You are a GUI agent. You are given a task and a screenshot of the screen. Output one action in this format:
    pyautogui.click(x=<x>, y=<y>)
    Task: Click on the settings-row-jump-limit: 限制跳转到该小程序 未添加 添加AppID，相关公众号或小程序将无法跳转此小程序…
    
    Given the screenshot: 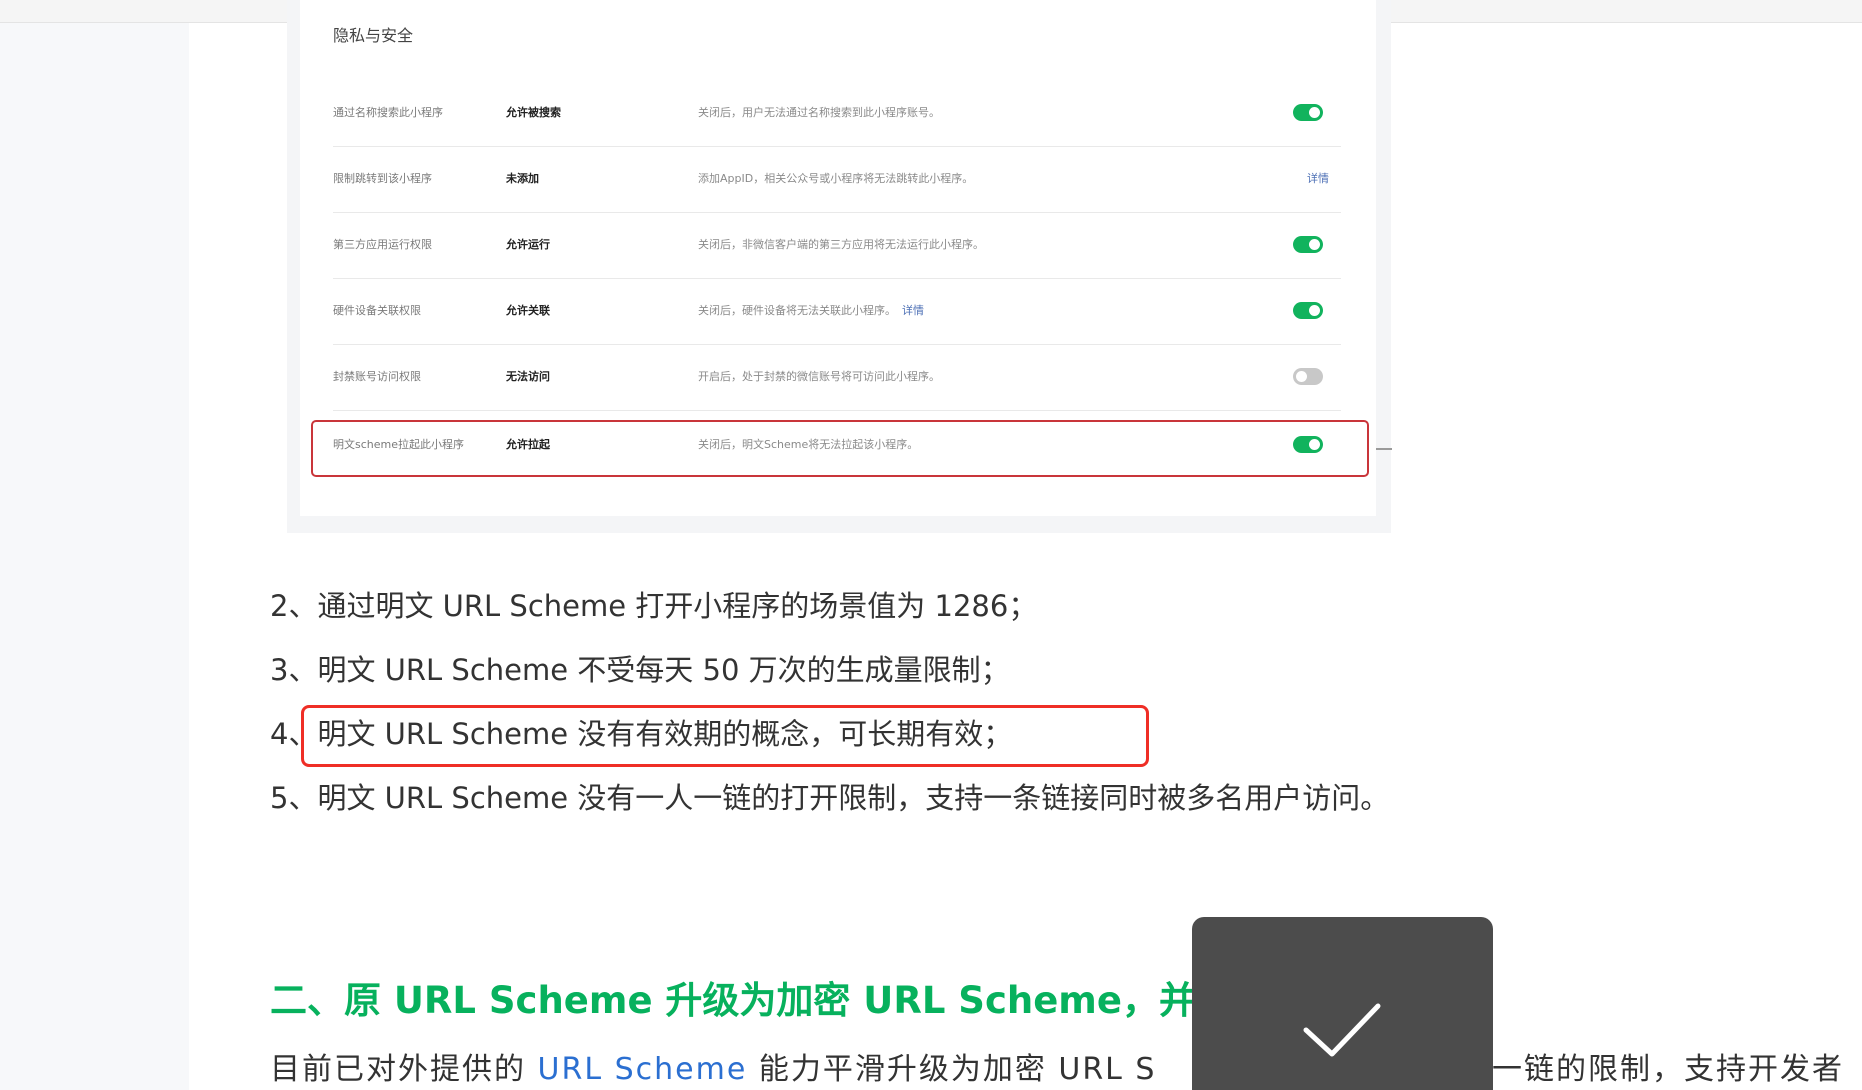 What is the action you would take?
    pyautogui.click(x=837, y=179)
    